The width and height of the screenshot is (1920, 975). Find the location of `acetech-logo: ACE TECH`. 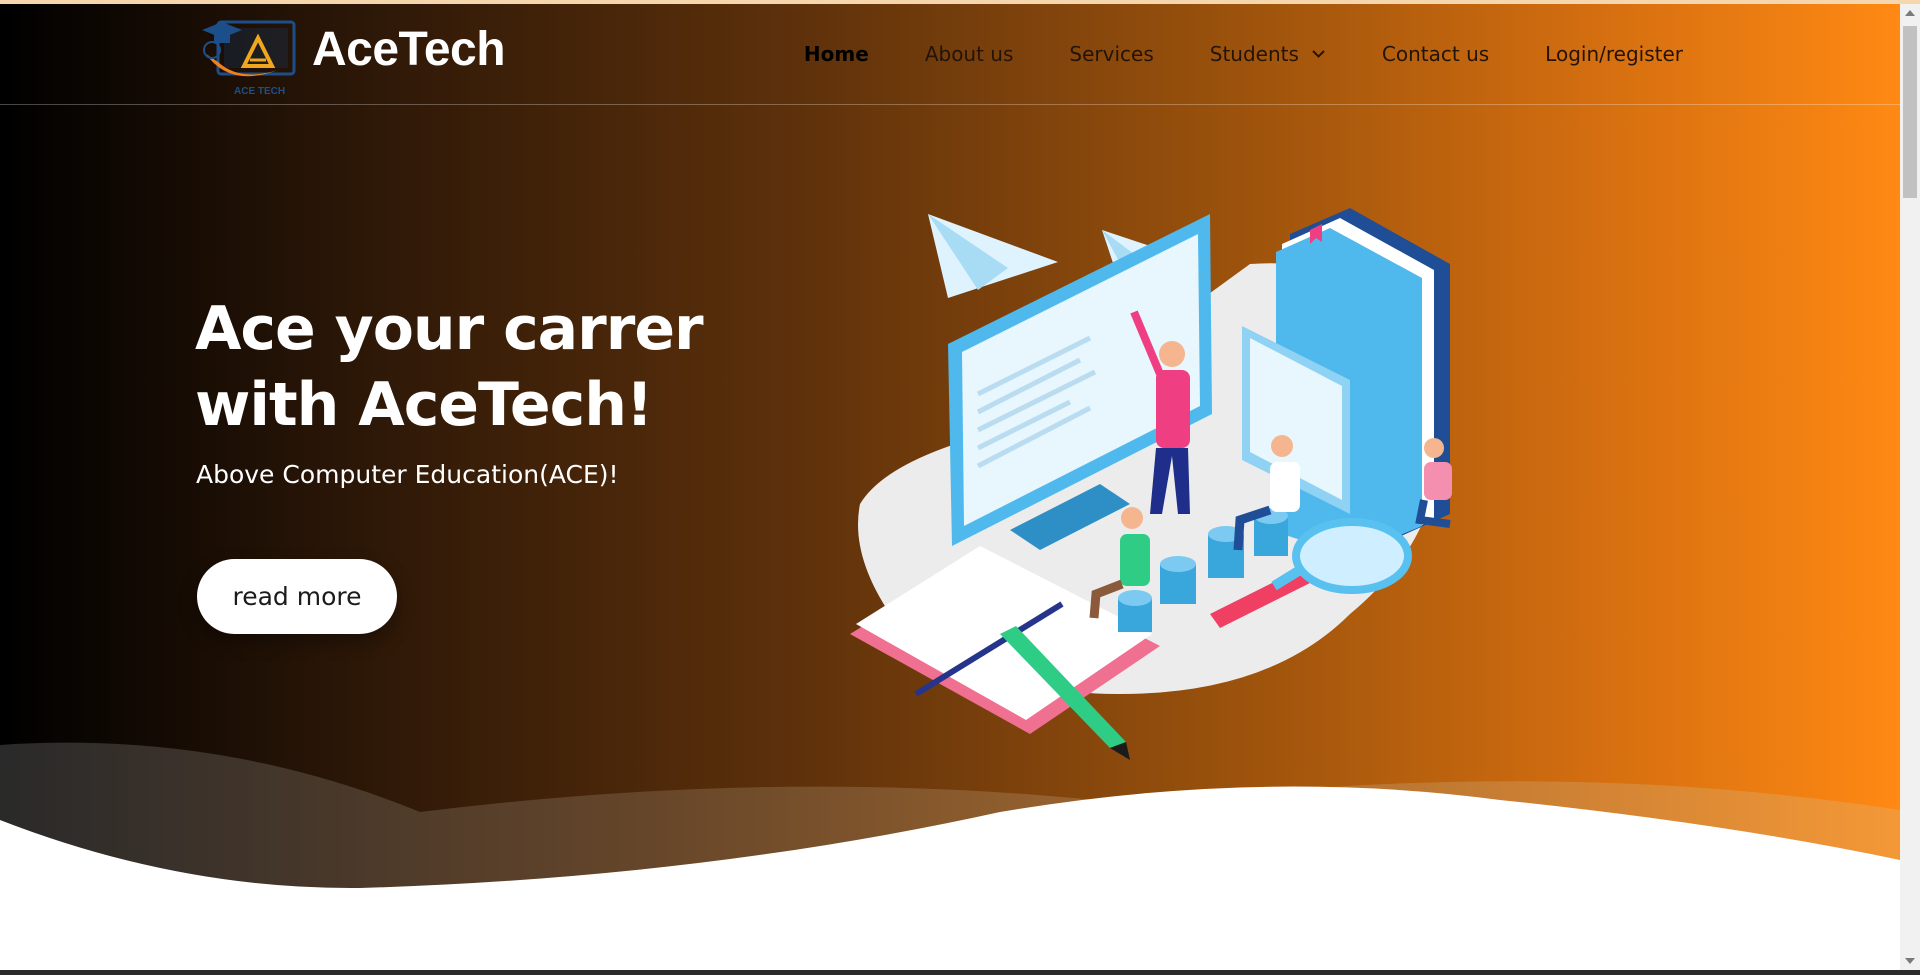

acetech-logo: ACE TECH is located at coordinates (250, 58).